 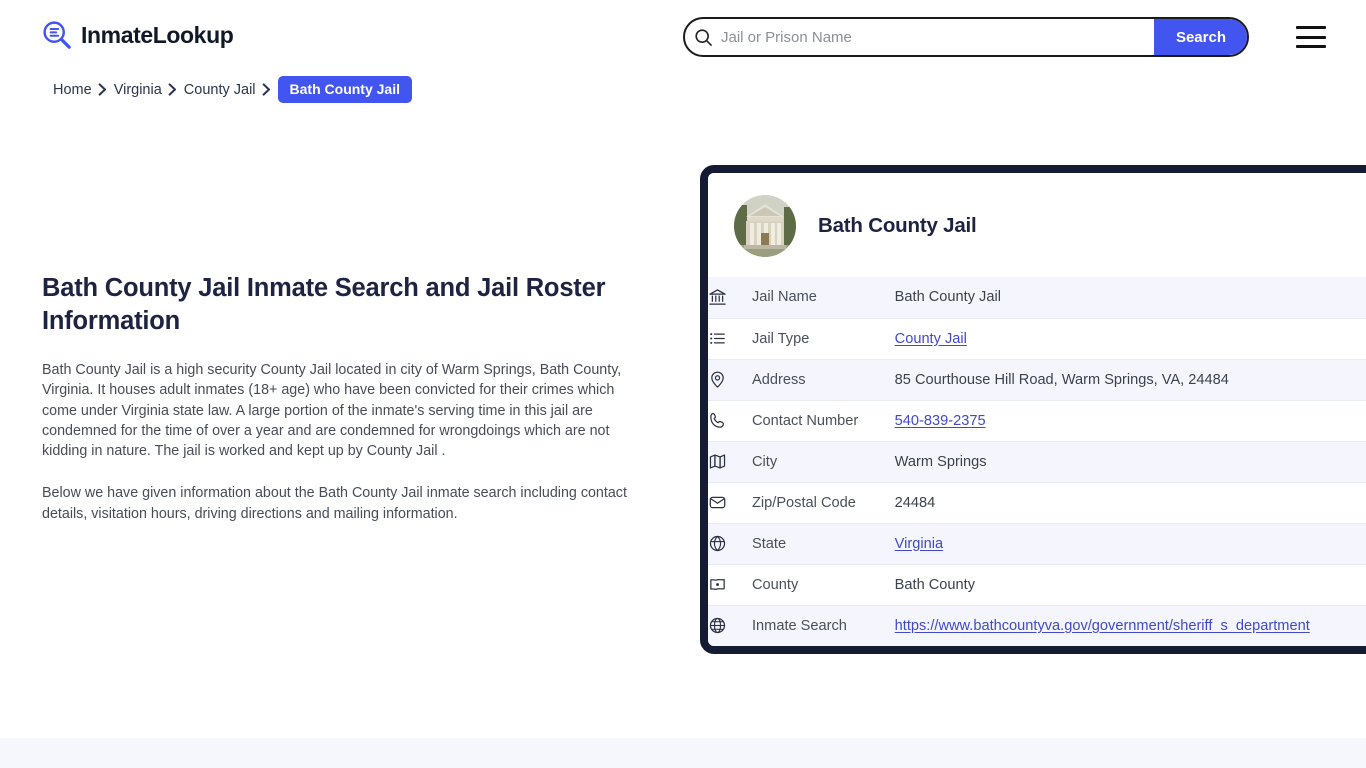 I want to click on globe-grid-icon, so click(x=730, y=543).